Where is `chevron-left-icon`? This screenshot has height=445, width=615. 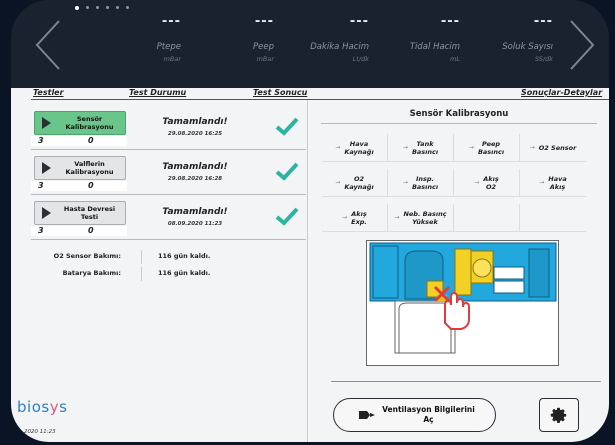 chevron-left-icon is located at coordinates (48, 45).